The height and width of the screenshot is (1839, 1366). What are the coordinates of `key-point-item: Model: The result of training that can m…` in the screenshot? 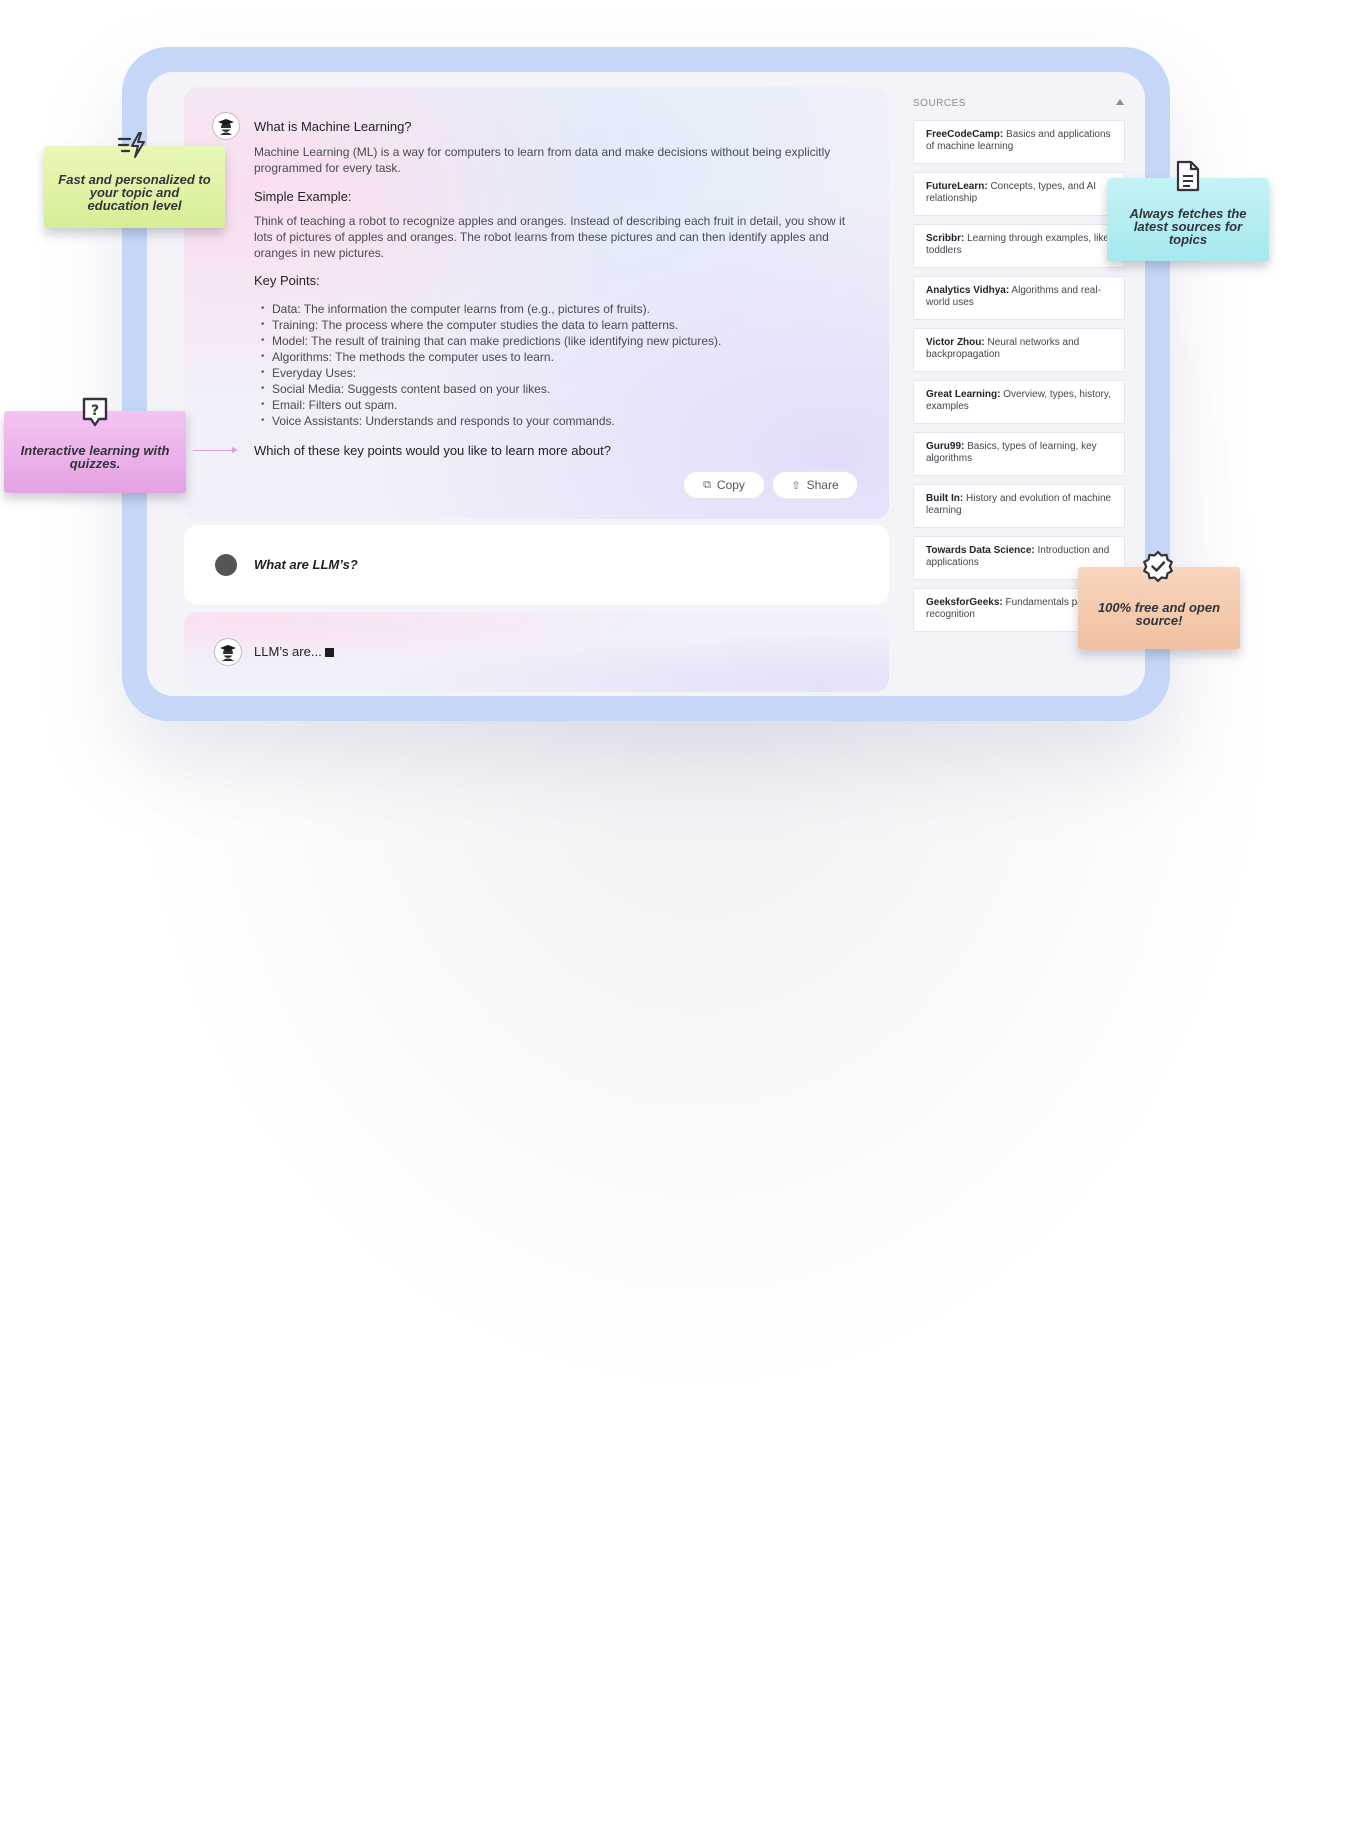 It's located at (554, 341).